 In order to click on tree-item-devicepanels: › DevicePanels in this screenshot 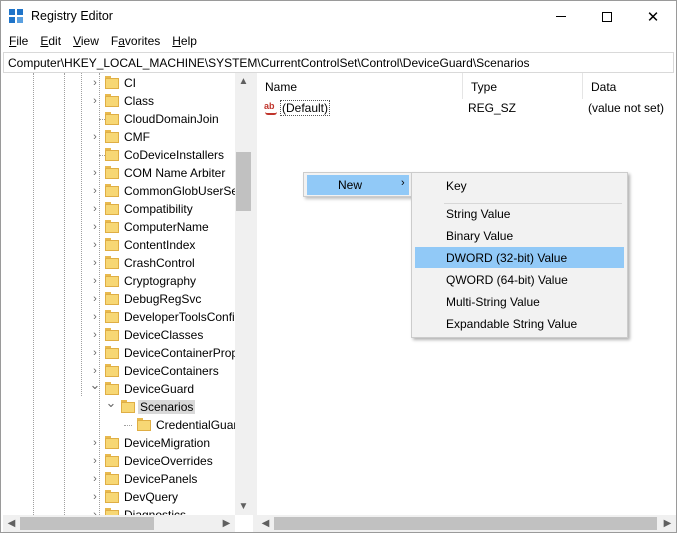, I will do `click(119, 480)`.